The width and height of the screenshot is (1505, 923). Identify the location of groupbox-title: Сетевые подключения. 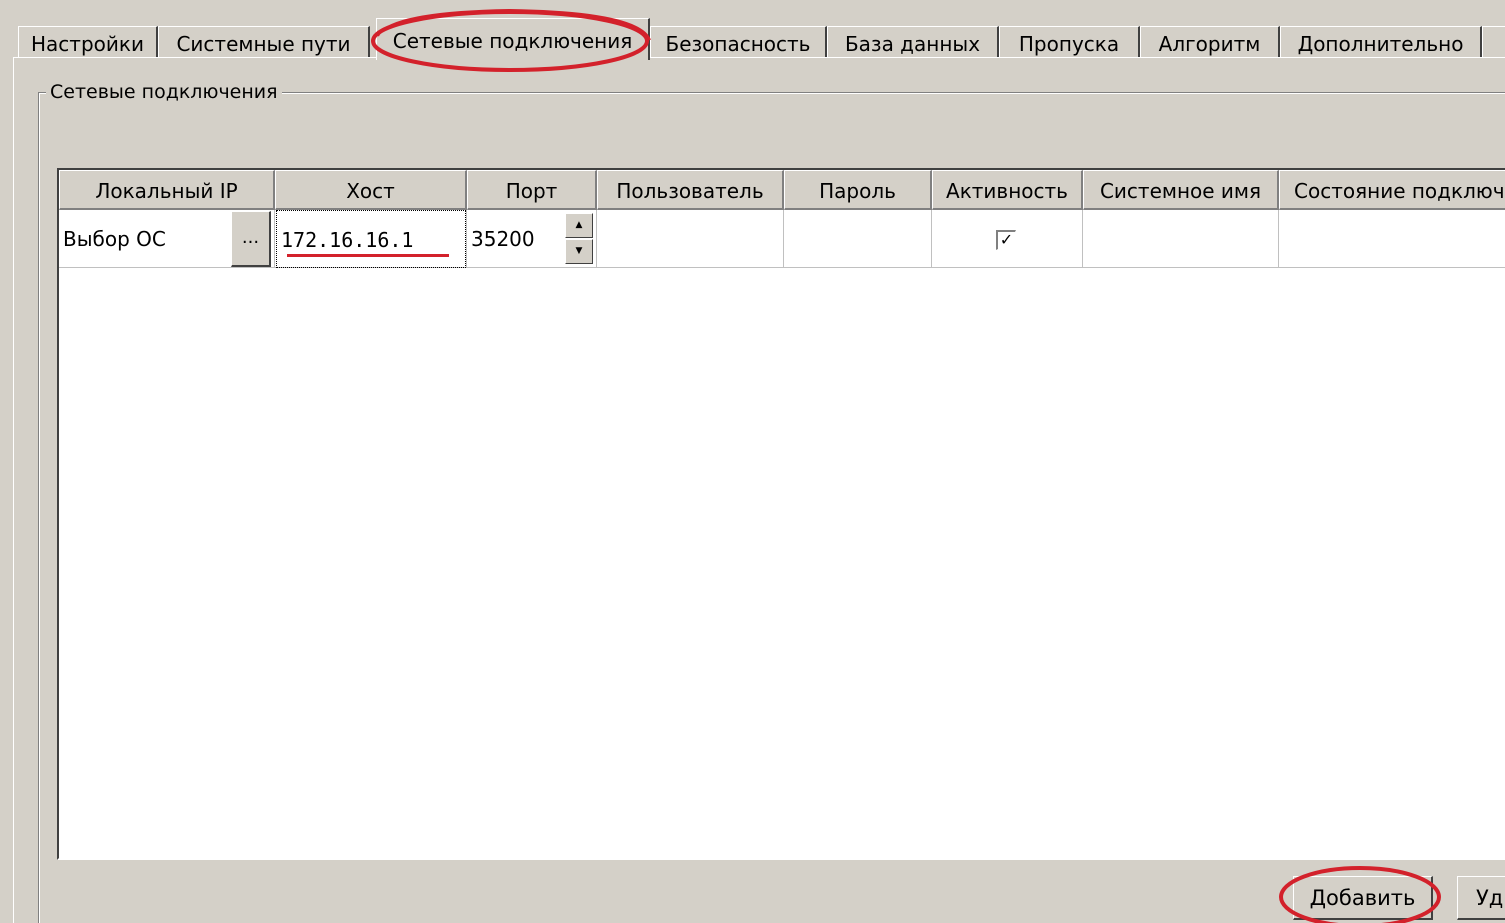
(164, 92).